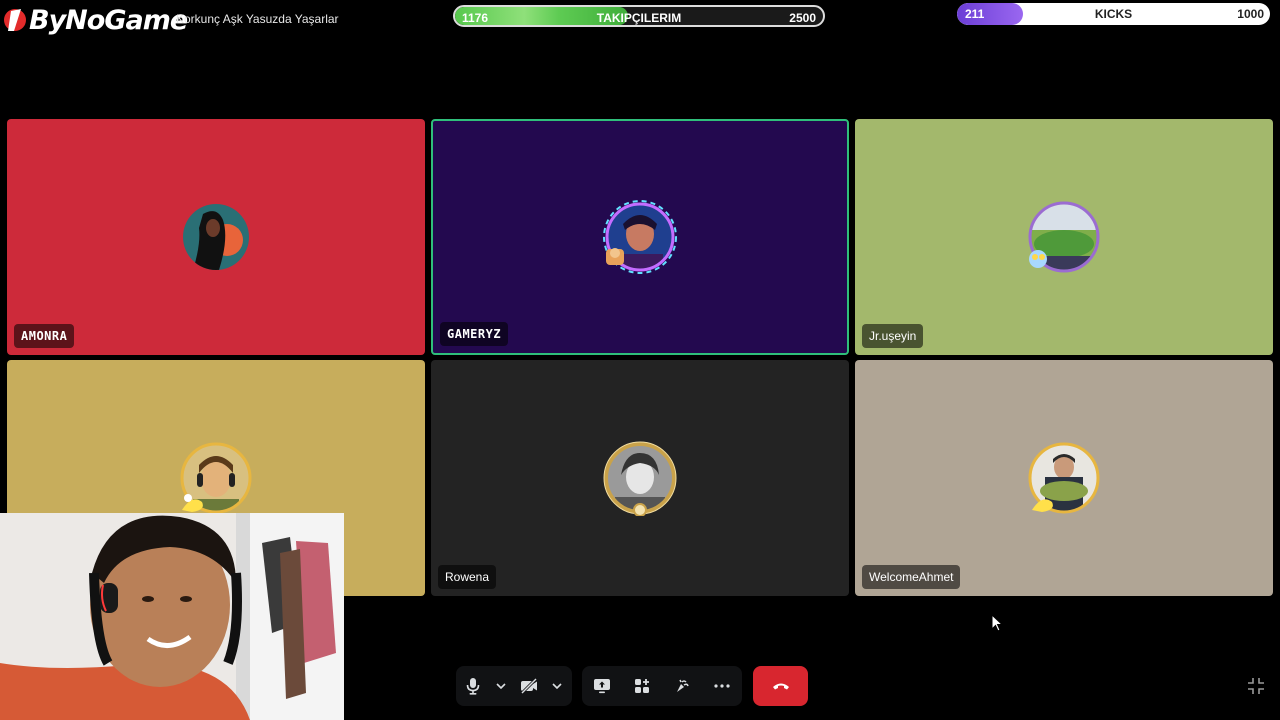 The width and height of the screenshot is (1280, 720). Describe the element at coordinates (257, 19) in the screenshot. I see `stream-title: Korkunç Aşk Yasuzda Yaşarlar` at that location.